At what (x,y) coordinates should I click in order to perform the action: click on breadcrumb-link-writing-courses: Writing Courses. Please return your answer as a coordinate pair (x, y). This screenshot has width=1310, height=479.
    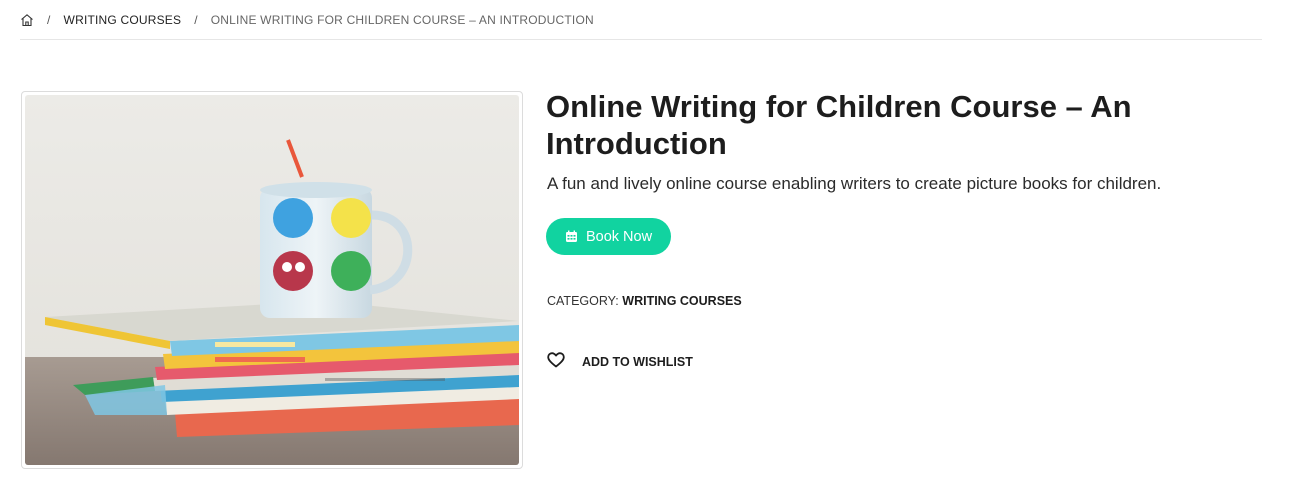
    Looking at the image, I should click on (123, 20).